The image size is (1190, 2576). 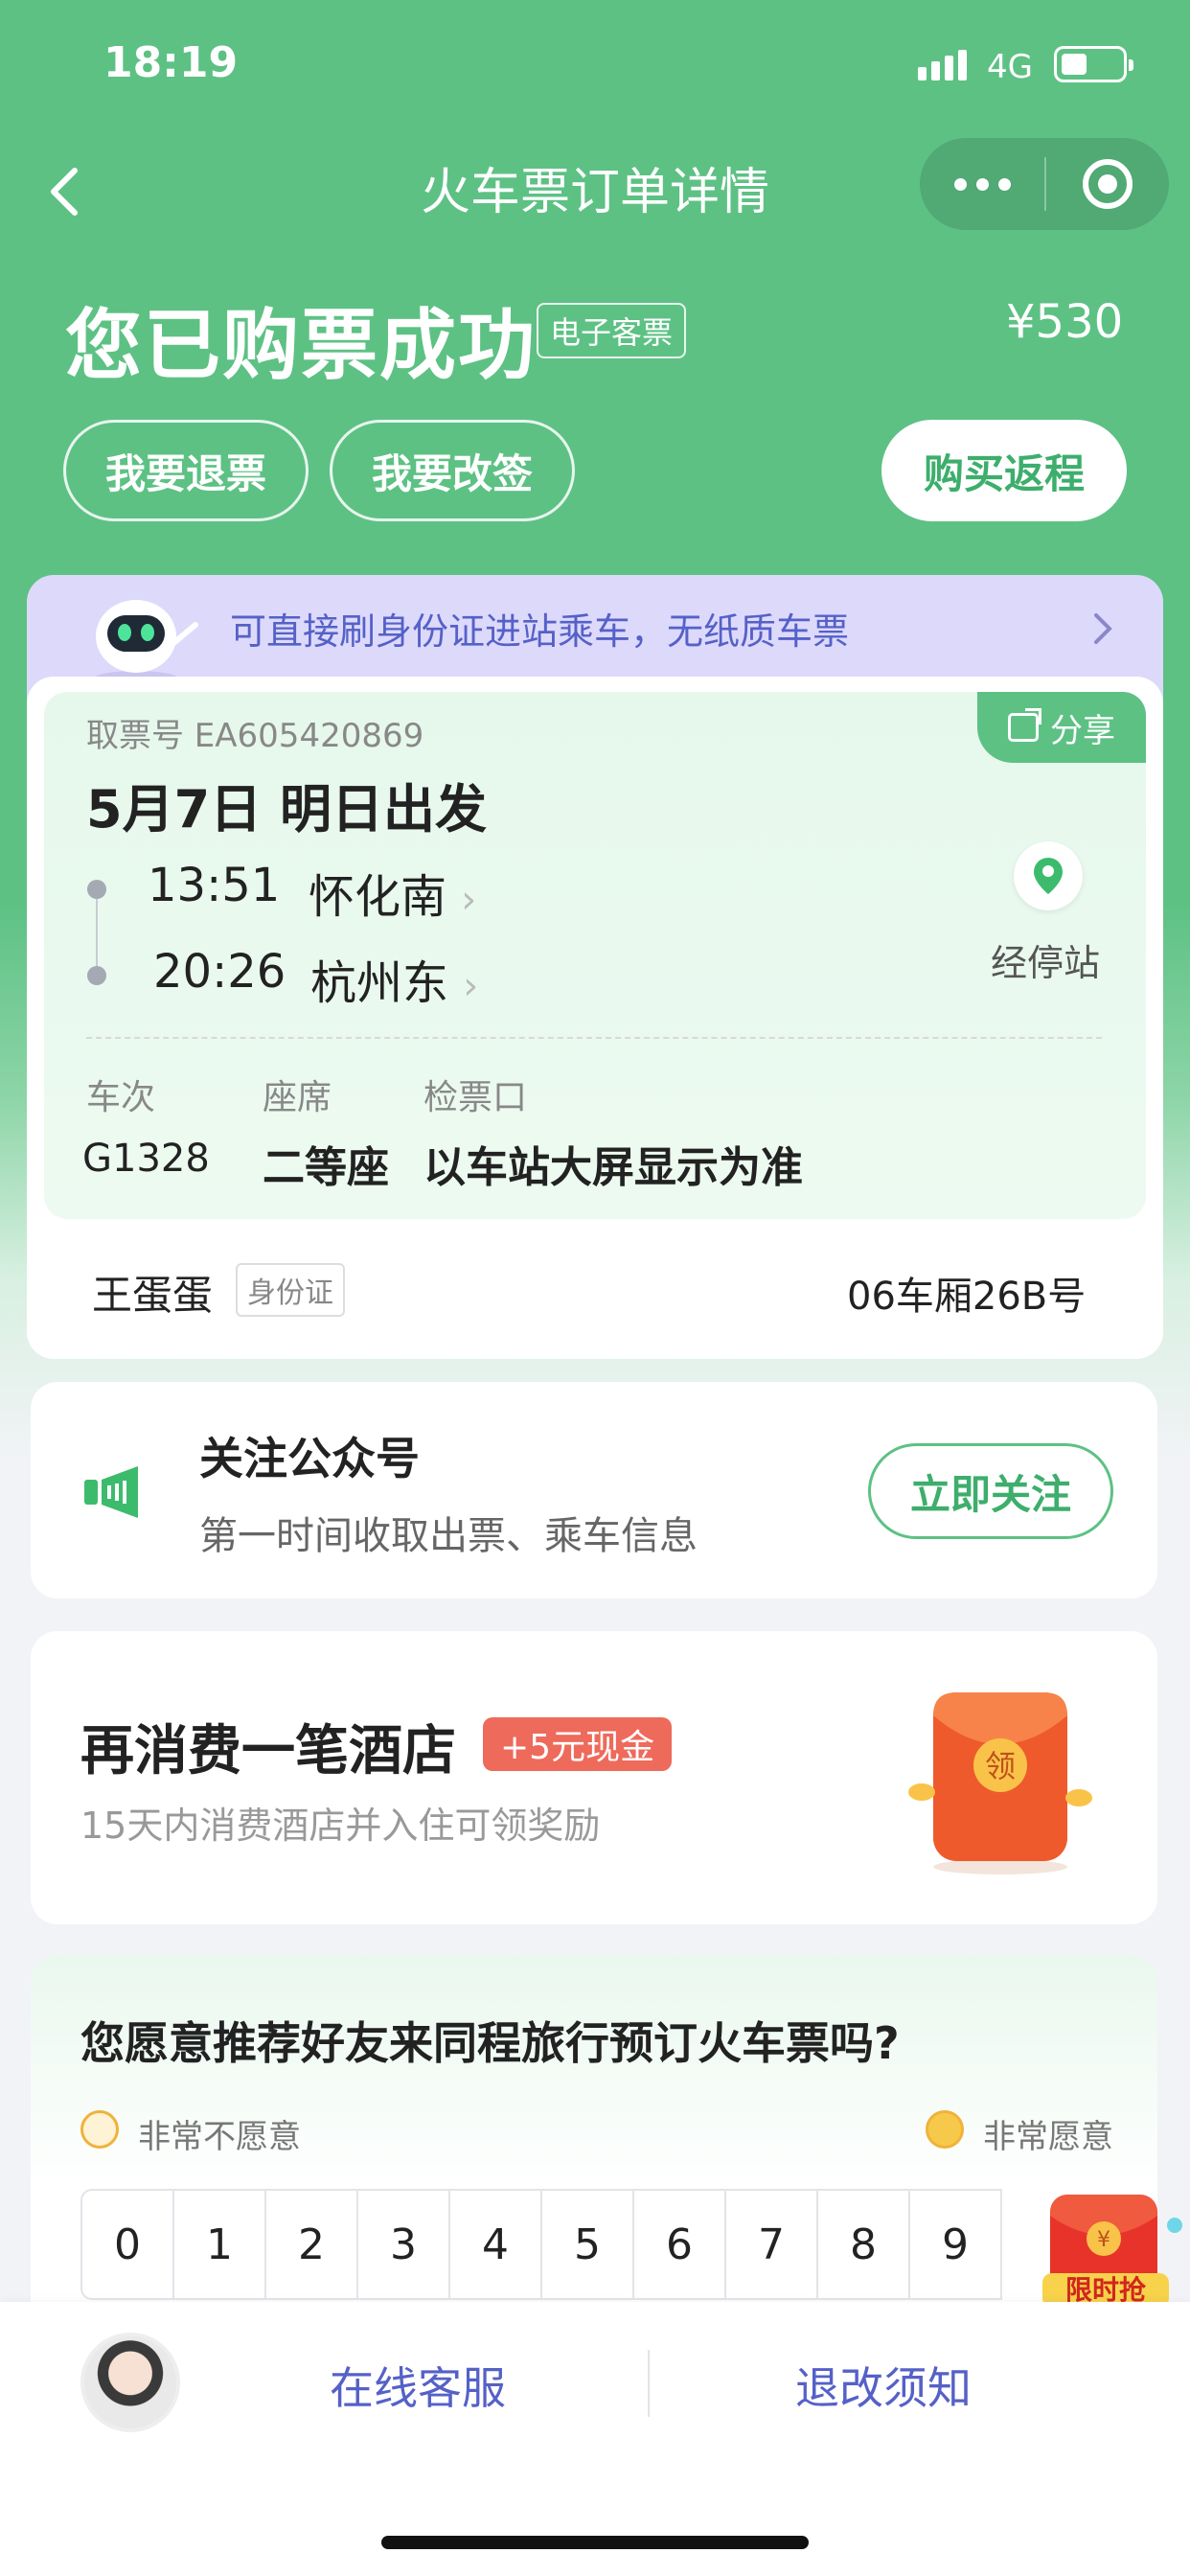 What do you see at coordinates (380, 983) in the screenshot?
I see `arrival-station-name: 杭州东` at bounding box center [380, 983].